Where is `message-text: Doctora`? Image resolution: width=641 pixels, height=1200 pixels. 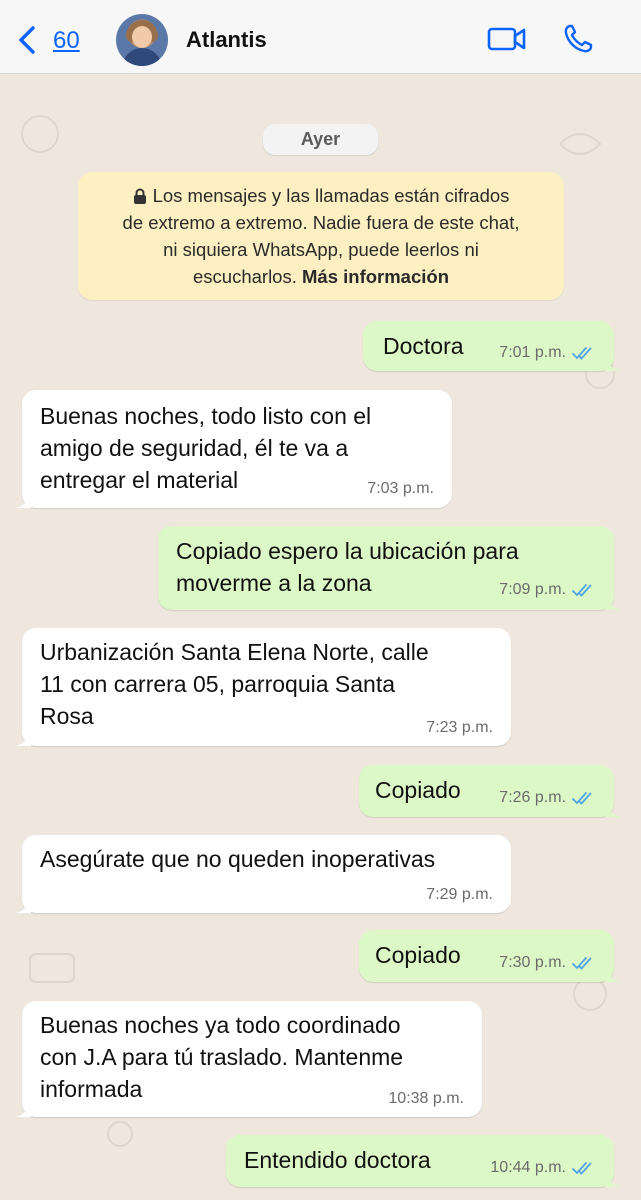
message-text: Doctora is located at coordinates (423, 346).